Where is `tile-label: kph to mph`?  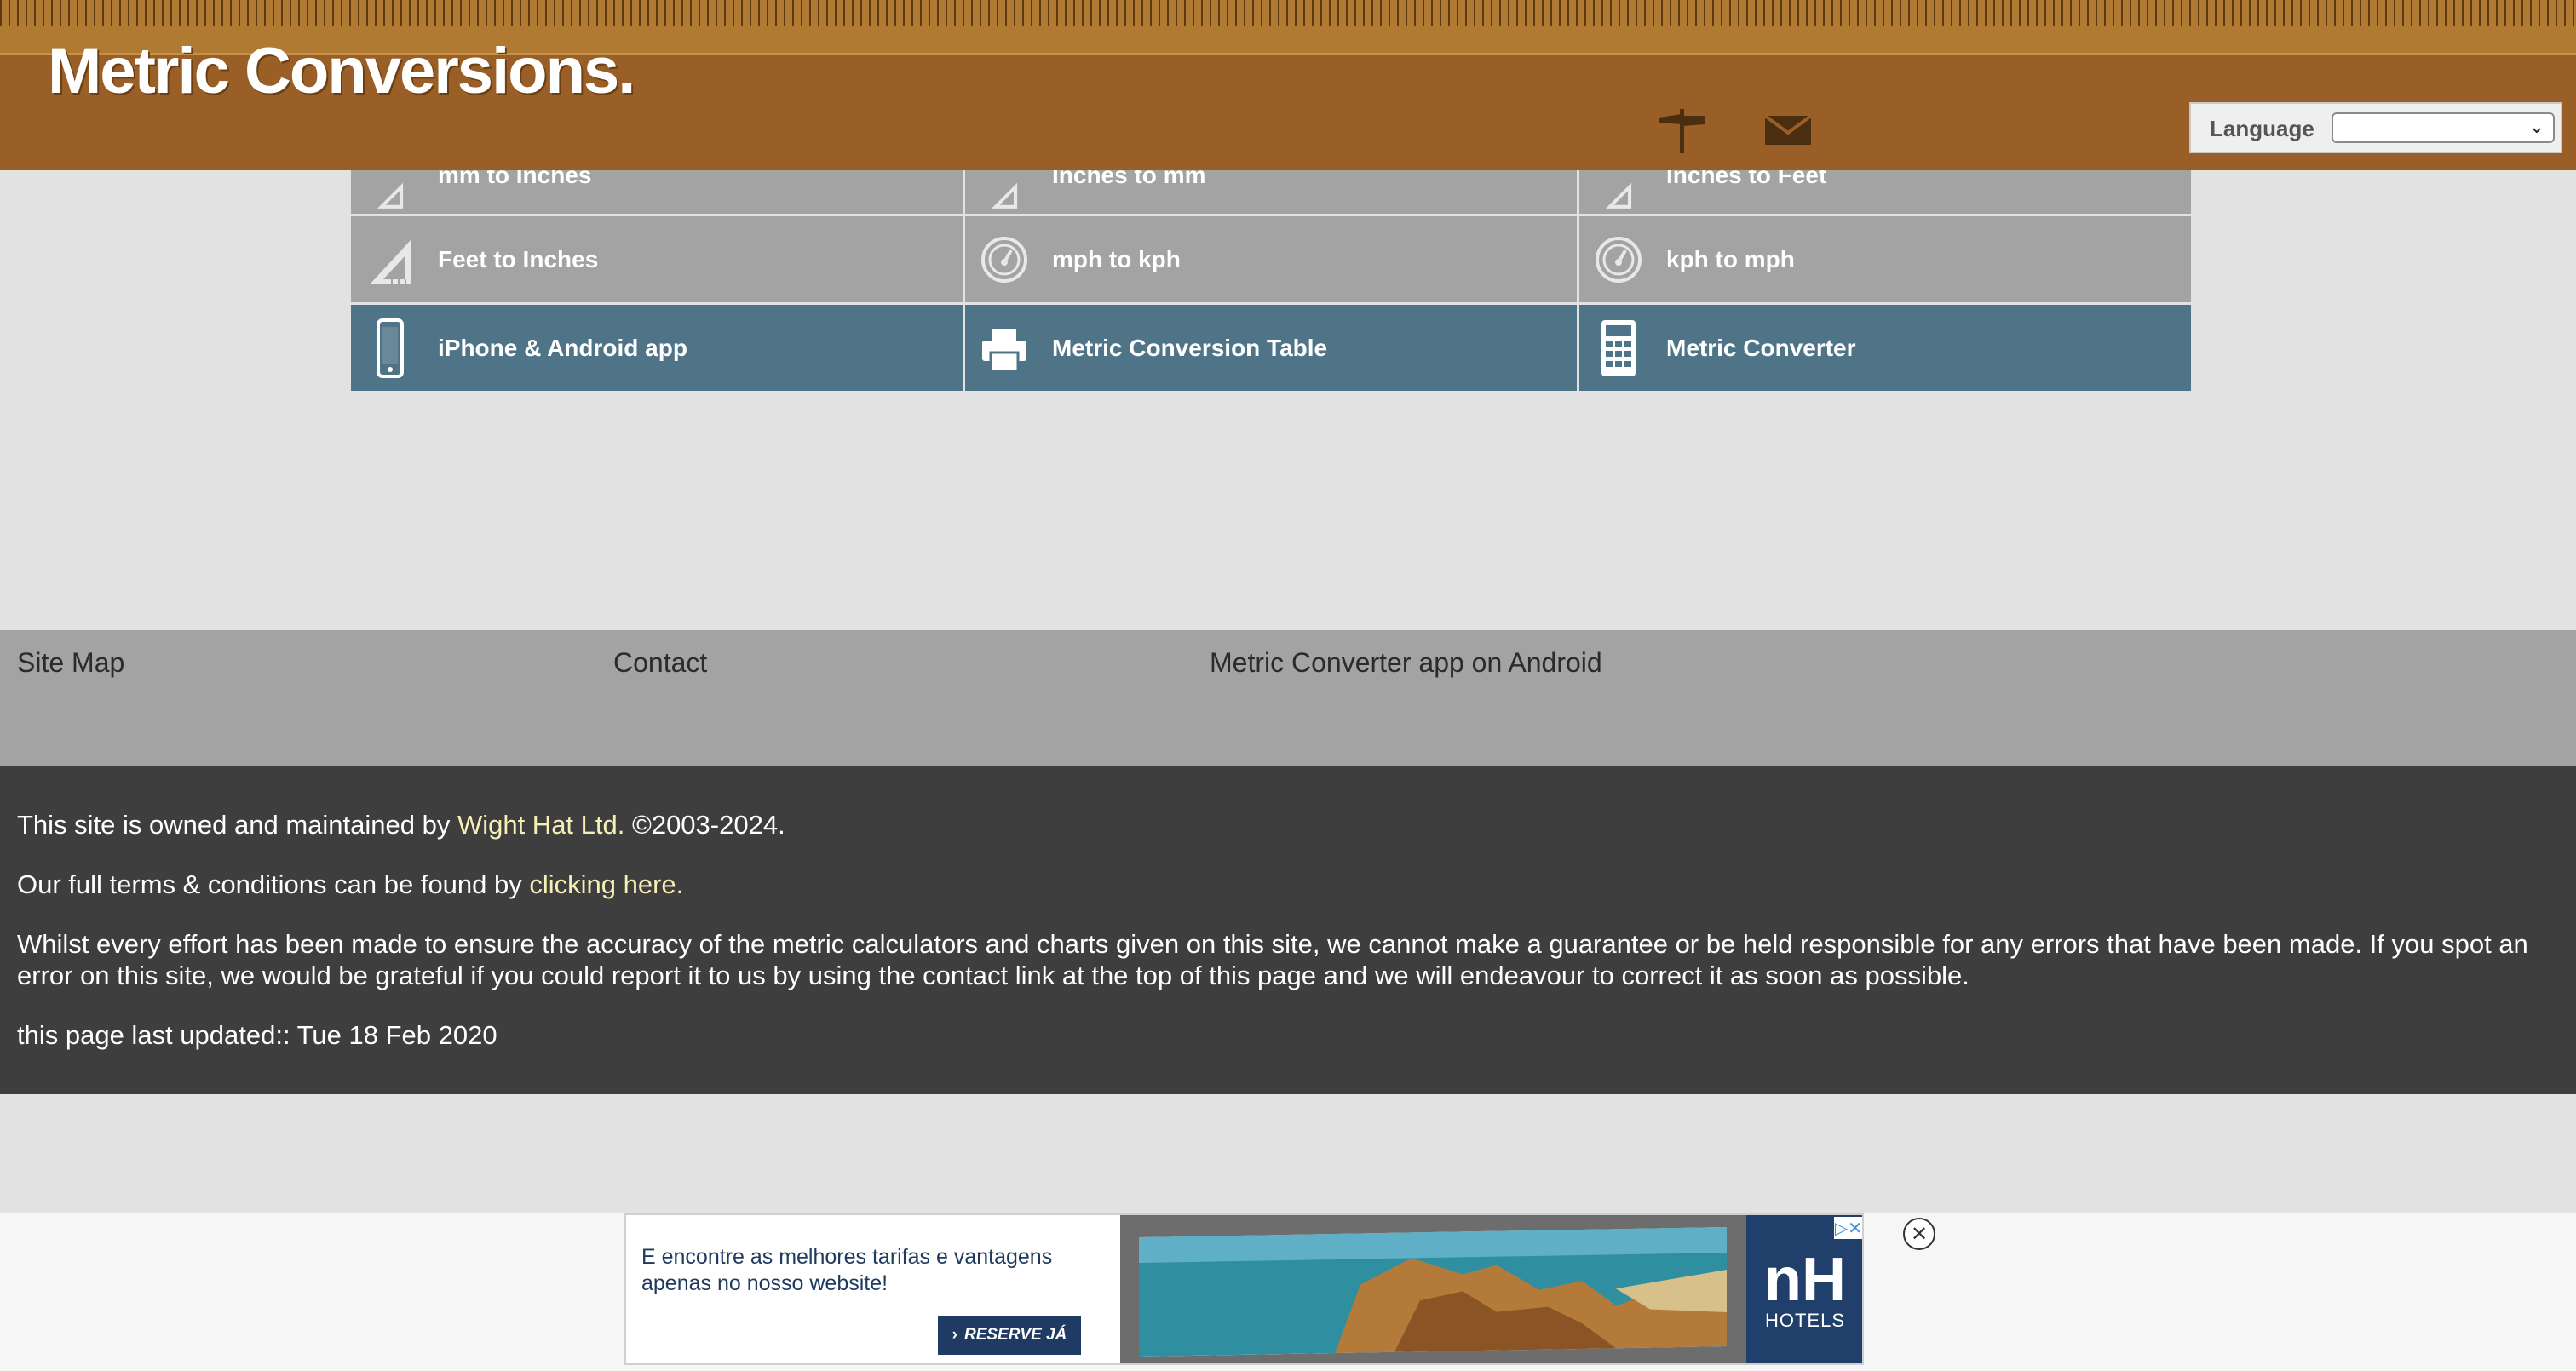
tile-label: kph to mph is located at coordinates (1731, 258).